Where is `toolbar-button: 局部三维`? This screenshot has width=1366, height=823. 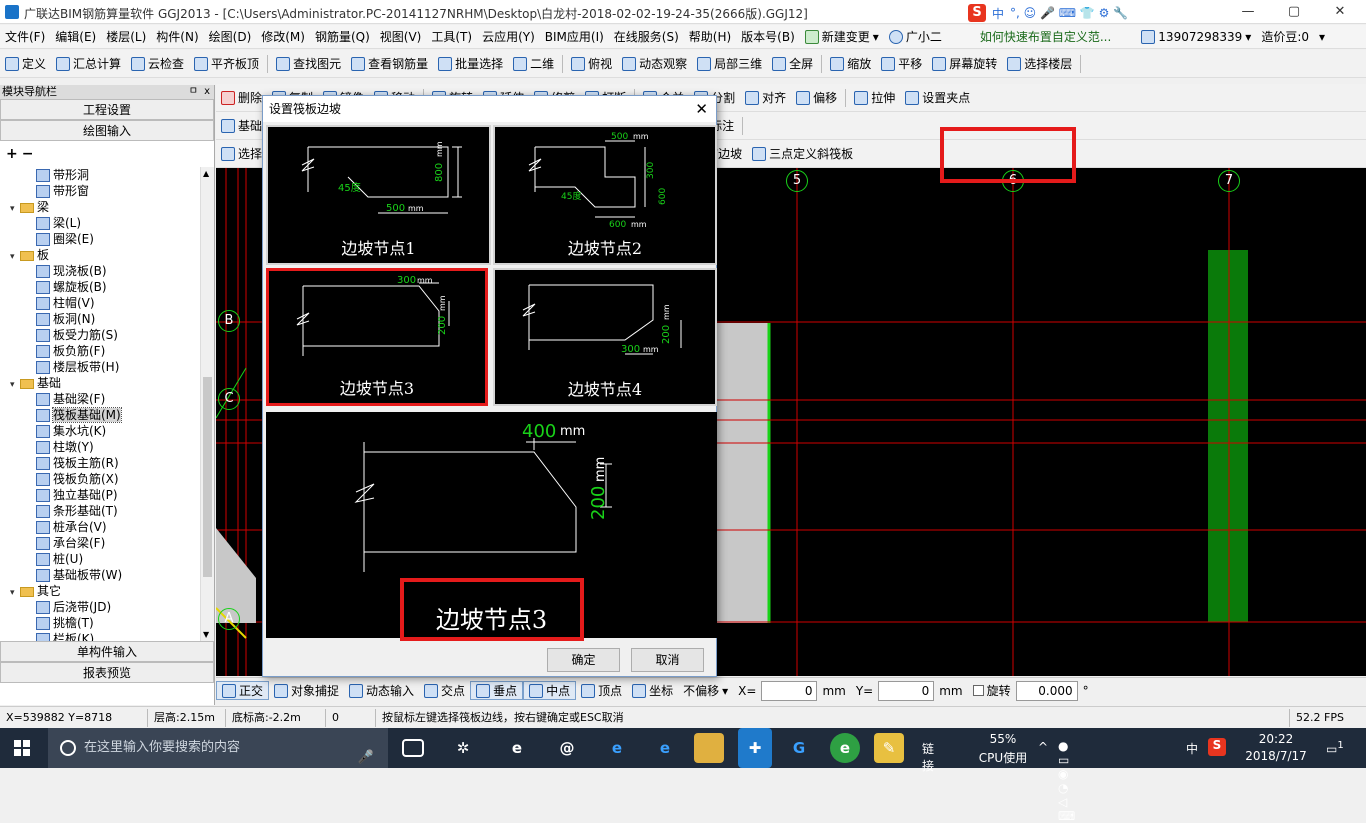
toolbar-button: 局部三维 is located at coordinates (729, 63).